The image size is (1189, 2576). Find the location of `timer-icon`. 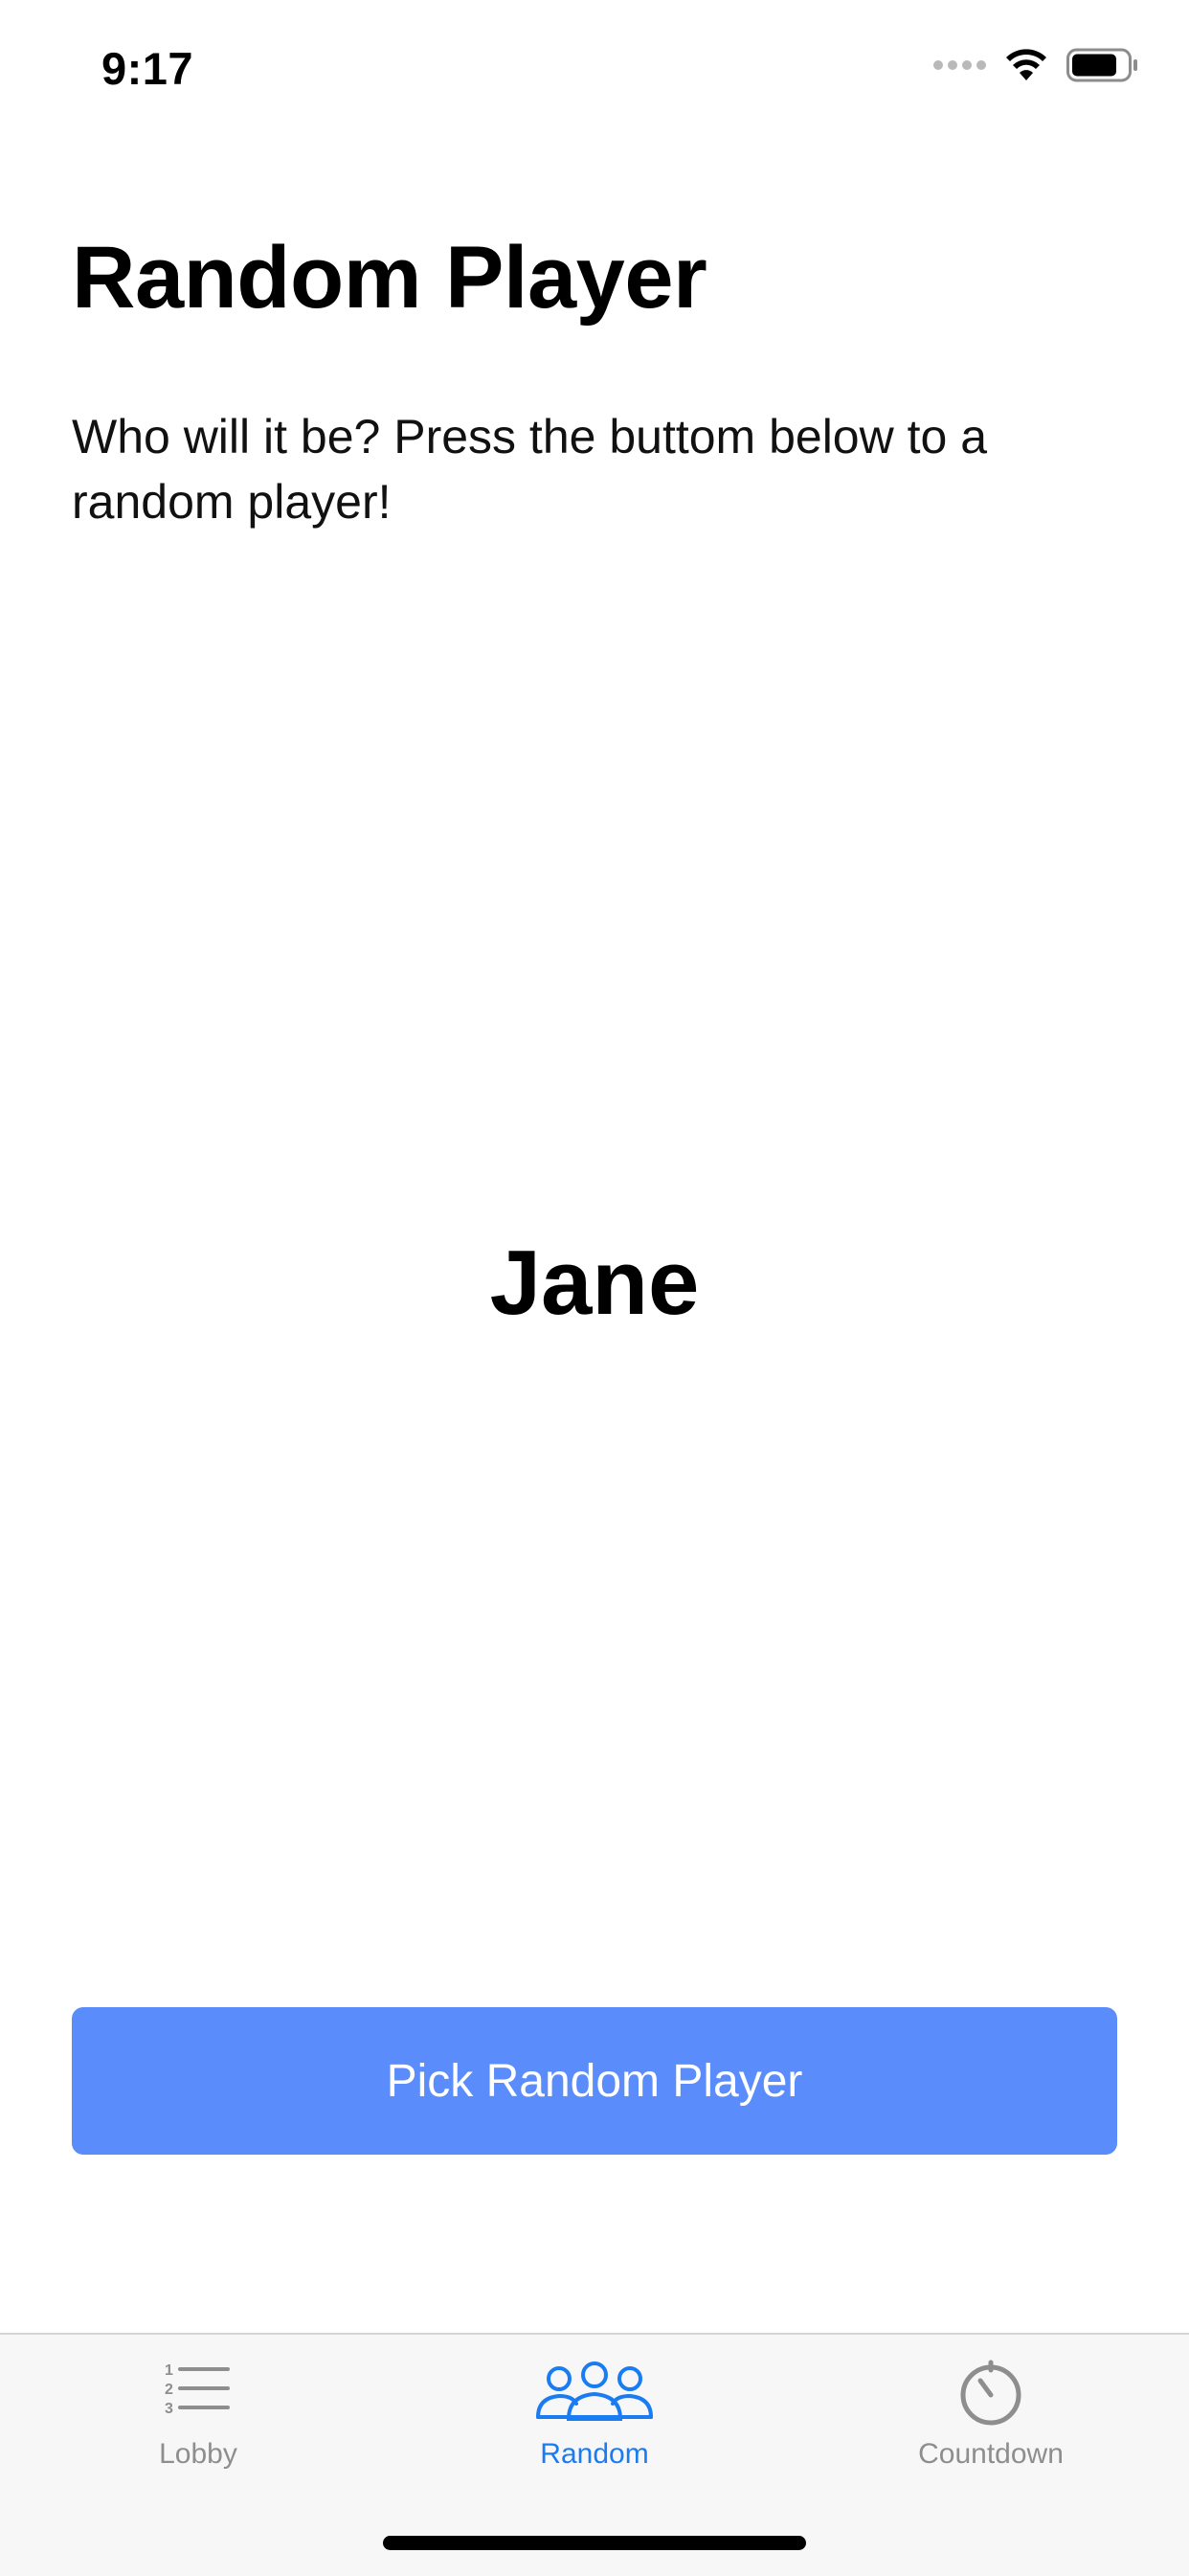

timer-icon is located at coordinates (990, 2393).